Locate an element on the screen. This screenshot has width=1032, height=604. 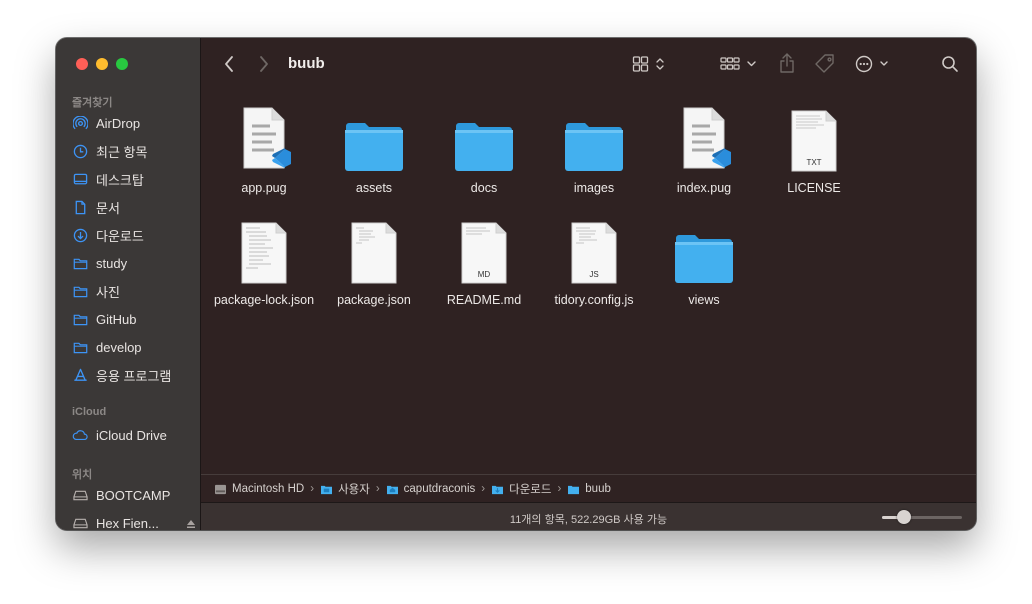
minimize-button is located at coordinates (102, 64).